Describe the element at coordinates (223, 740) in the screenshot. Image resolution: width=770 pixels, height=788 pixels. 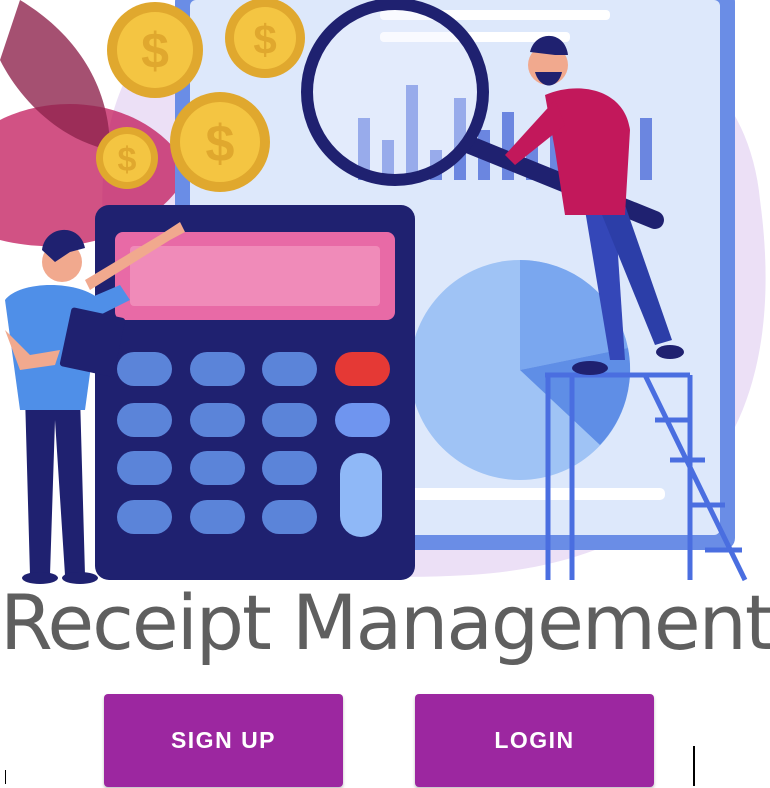
I see `sign-up-button: SIGN UP` at that location.